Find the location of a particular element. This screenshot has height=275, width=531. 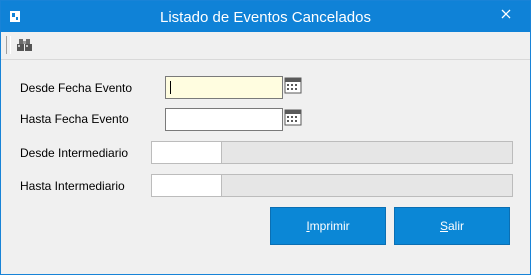

close-button is located at coordinates (506, 15).